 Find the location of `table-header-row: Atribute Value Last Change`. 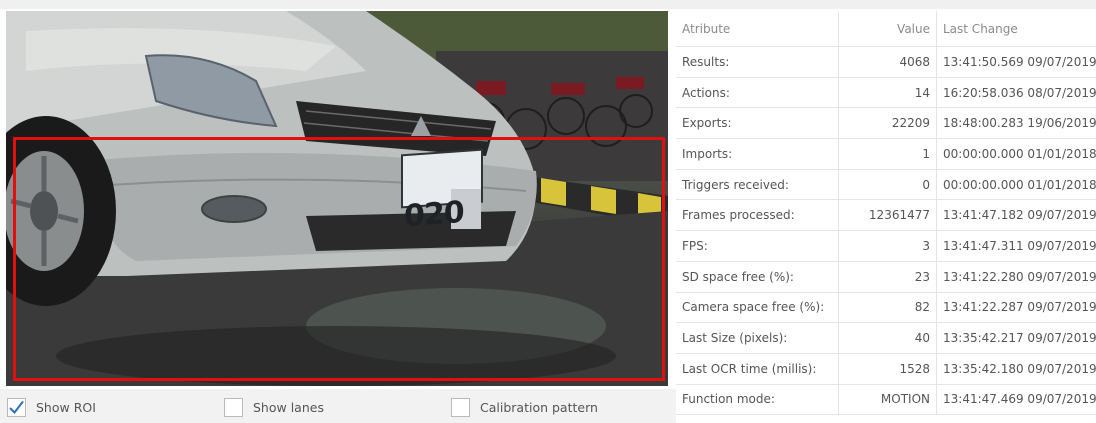

table-header-row: Atribute Value Last Change is located at coordinates (886, 29).